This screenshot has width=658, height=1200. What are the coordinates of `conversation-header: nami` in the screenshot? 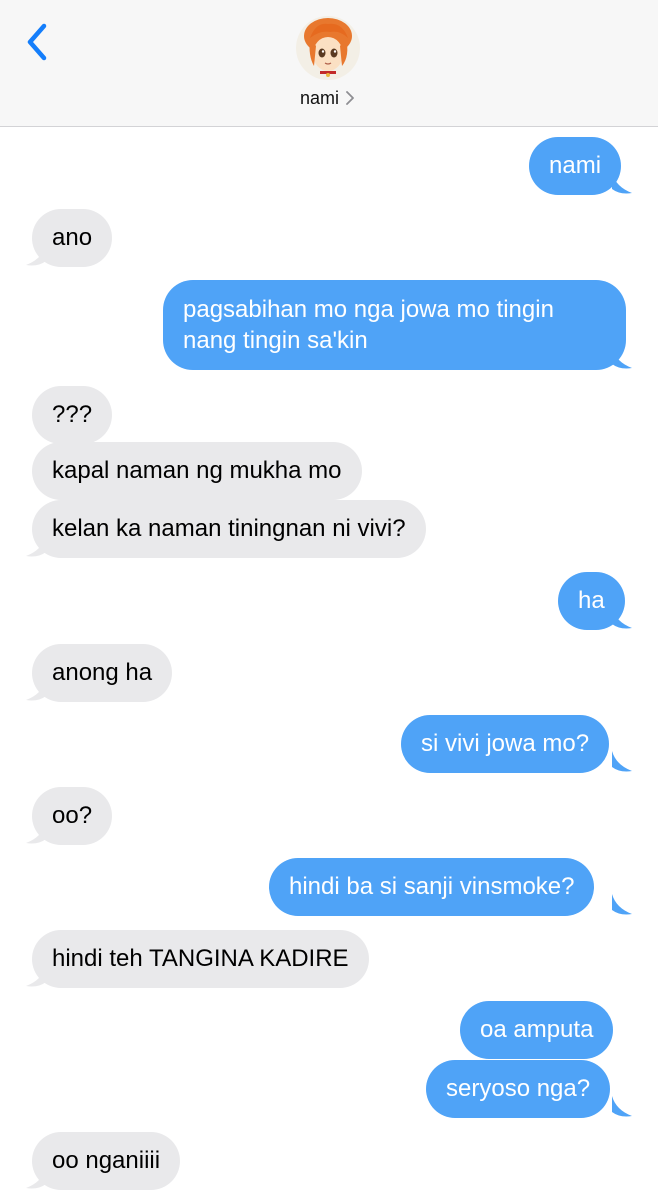 It's located at (329, 63).